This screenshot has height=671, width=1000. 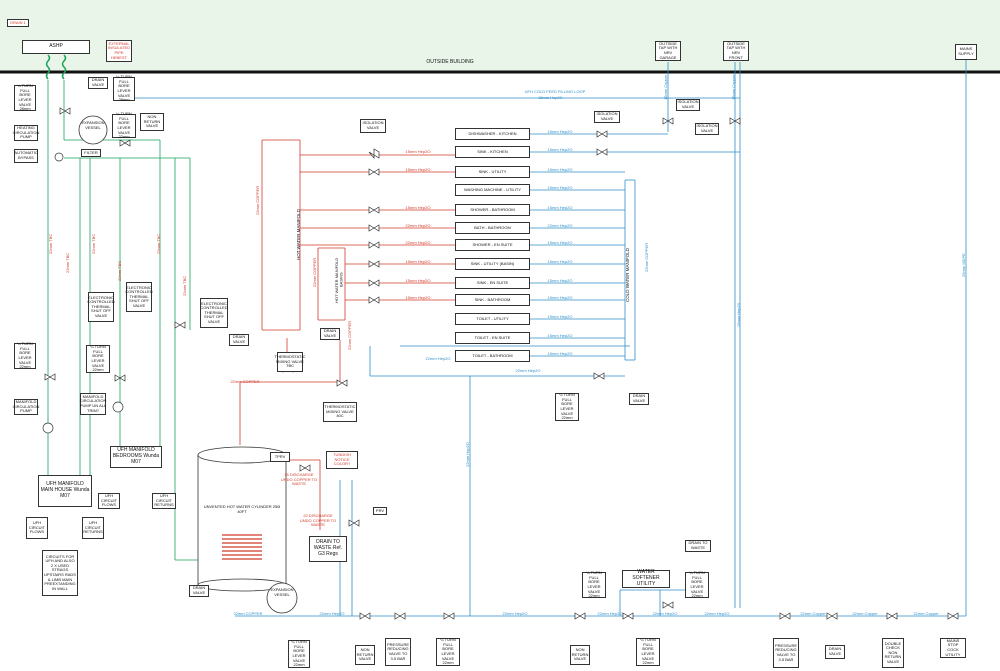 I want to click on discharge-note-1: 15 DISCHARGE UNDO COPPER TO WASTE, so click(x=299, y=479).